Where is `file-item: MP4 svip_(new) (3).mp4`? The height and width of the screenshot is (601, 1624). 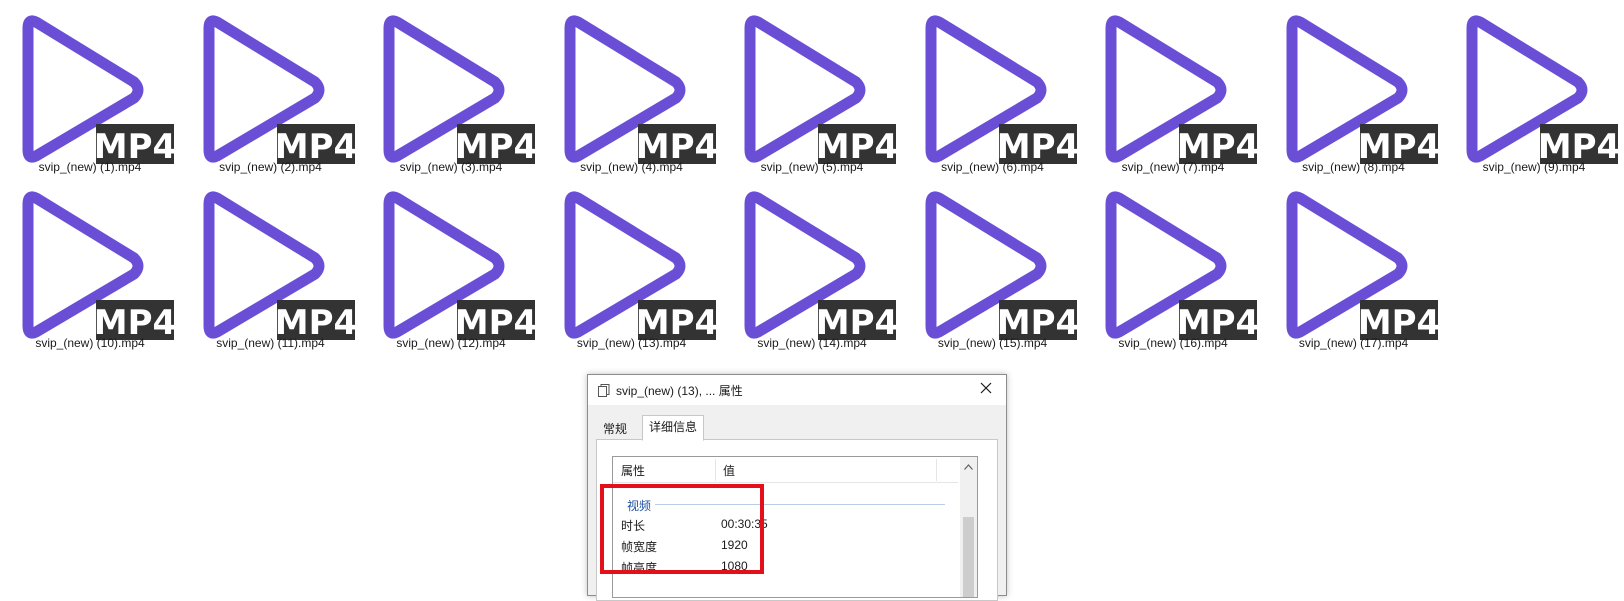 file-item: MP4 svip_(new) (3).mp4 is located at coordinates (451, 88).